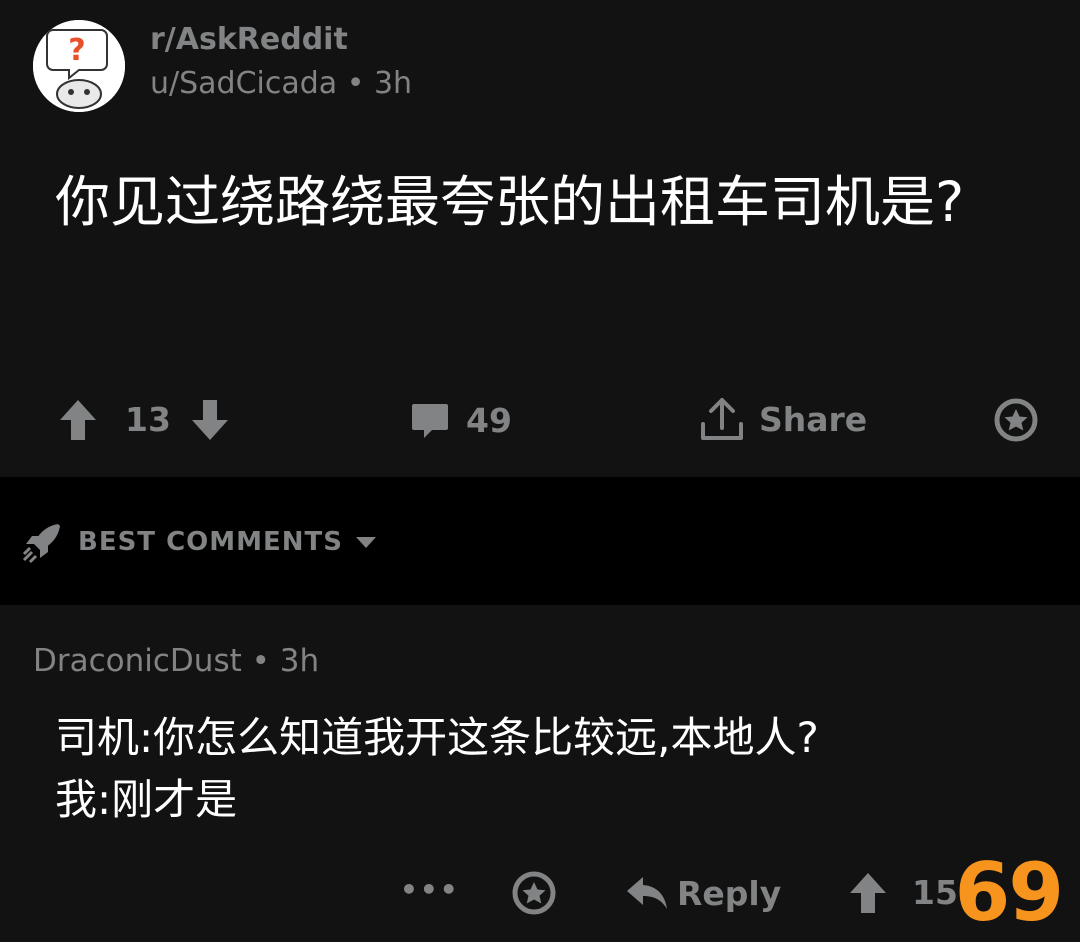 This screenshot has height=942, width=1080. I want to click on reply-button: Reply, so click(703, 893).